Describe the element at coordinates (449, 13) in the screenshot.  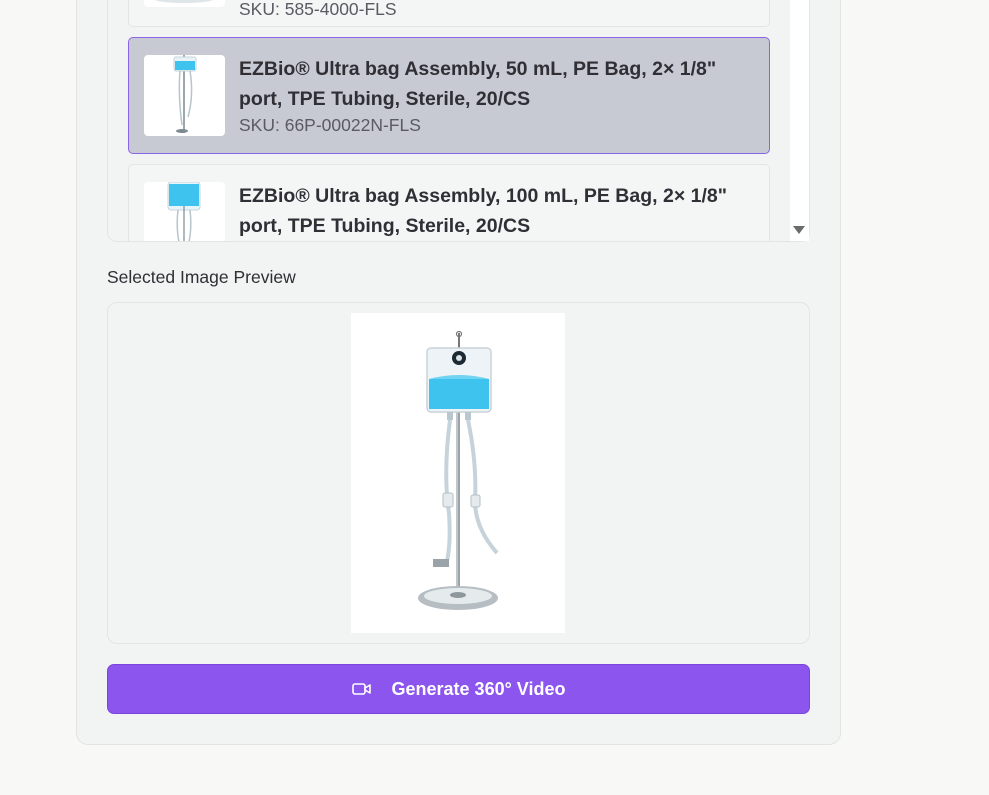
I see `list-item: SKU: 585-4000-FLS` at that location.